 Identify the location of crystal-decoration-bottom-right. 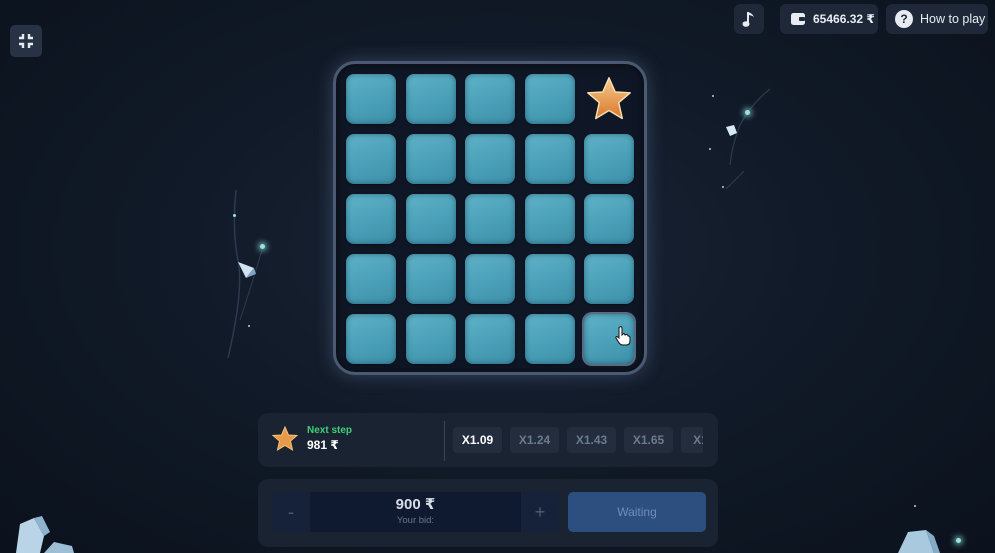
(919, 541).